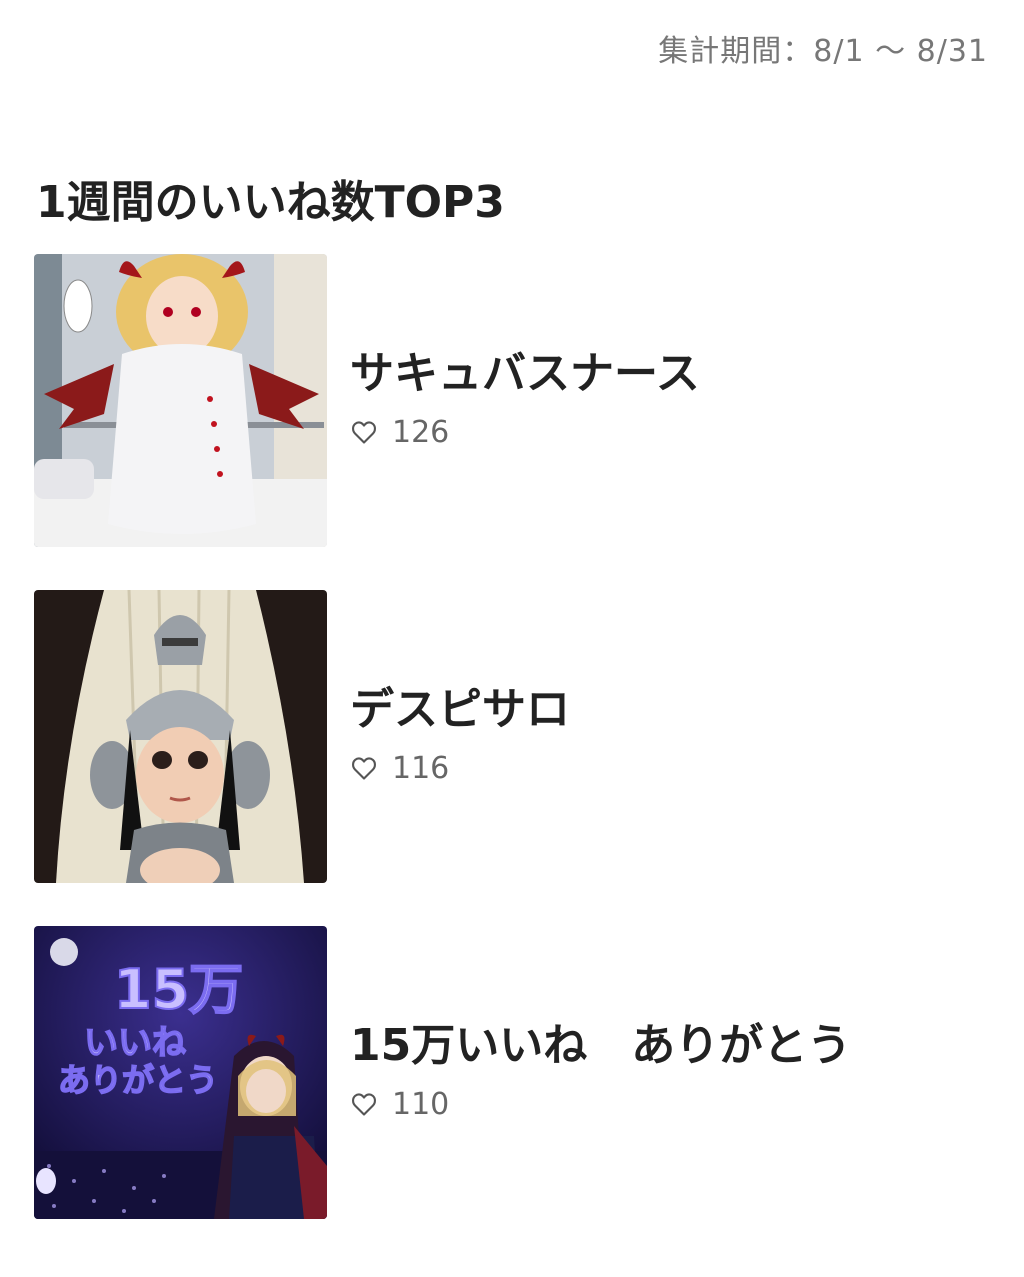  I want to click on like-count-row: 110, so click(600, 1104).